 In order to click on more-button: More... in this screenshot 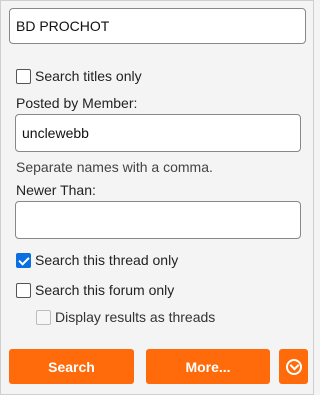, I will do `click(208, 366)`.